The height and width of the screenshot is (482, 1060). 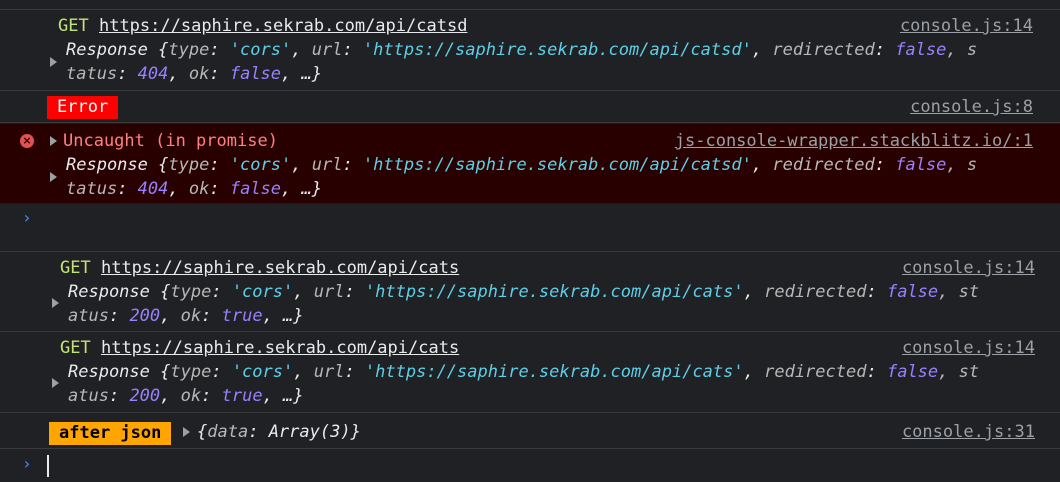 I want to click on source-link: console.js:8, so click(x=971, y=107).